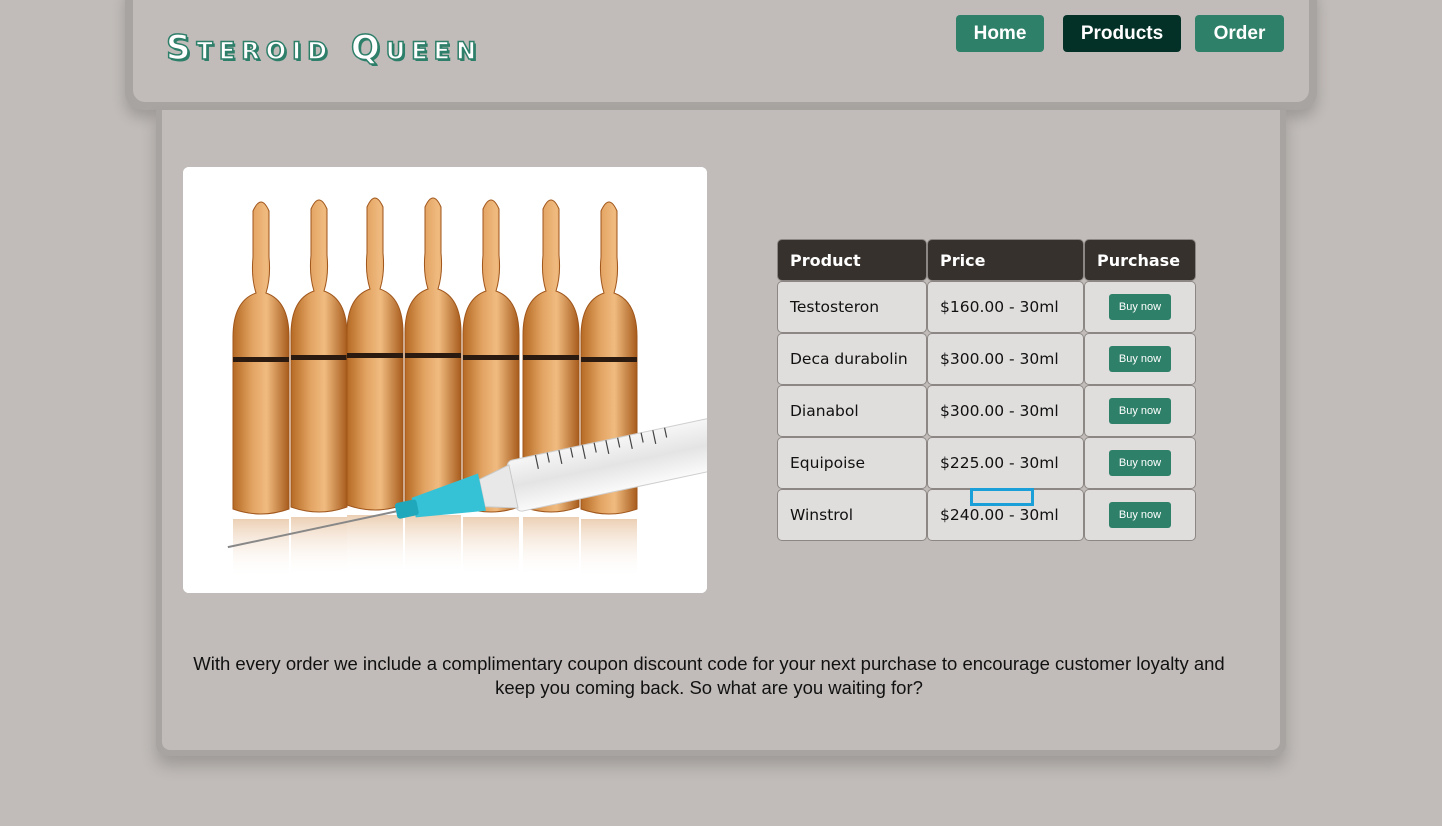 This screenshot has height=826, width=1442. What do you see at coordinates (852, 307) in the screenshot?
I see `product-name: Testosteron` at bounding box center [852, 307].